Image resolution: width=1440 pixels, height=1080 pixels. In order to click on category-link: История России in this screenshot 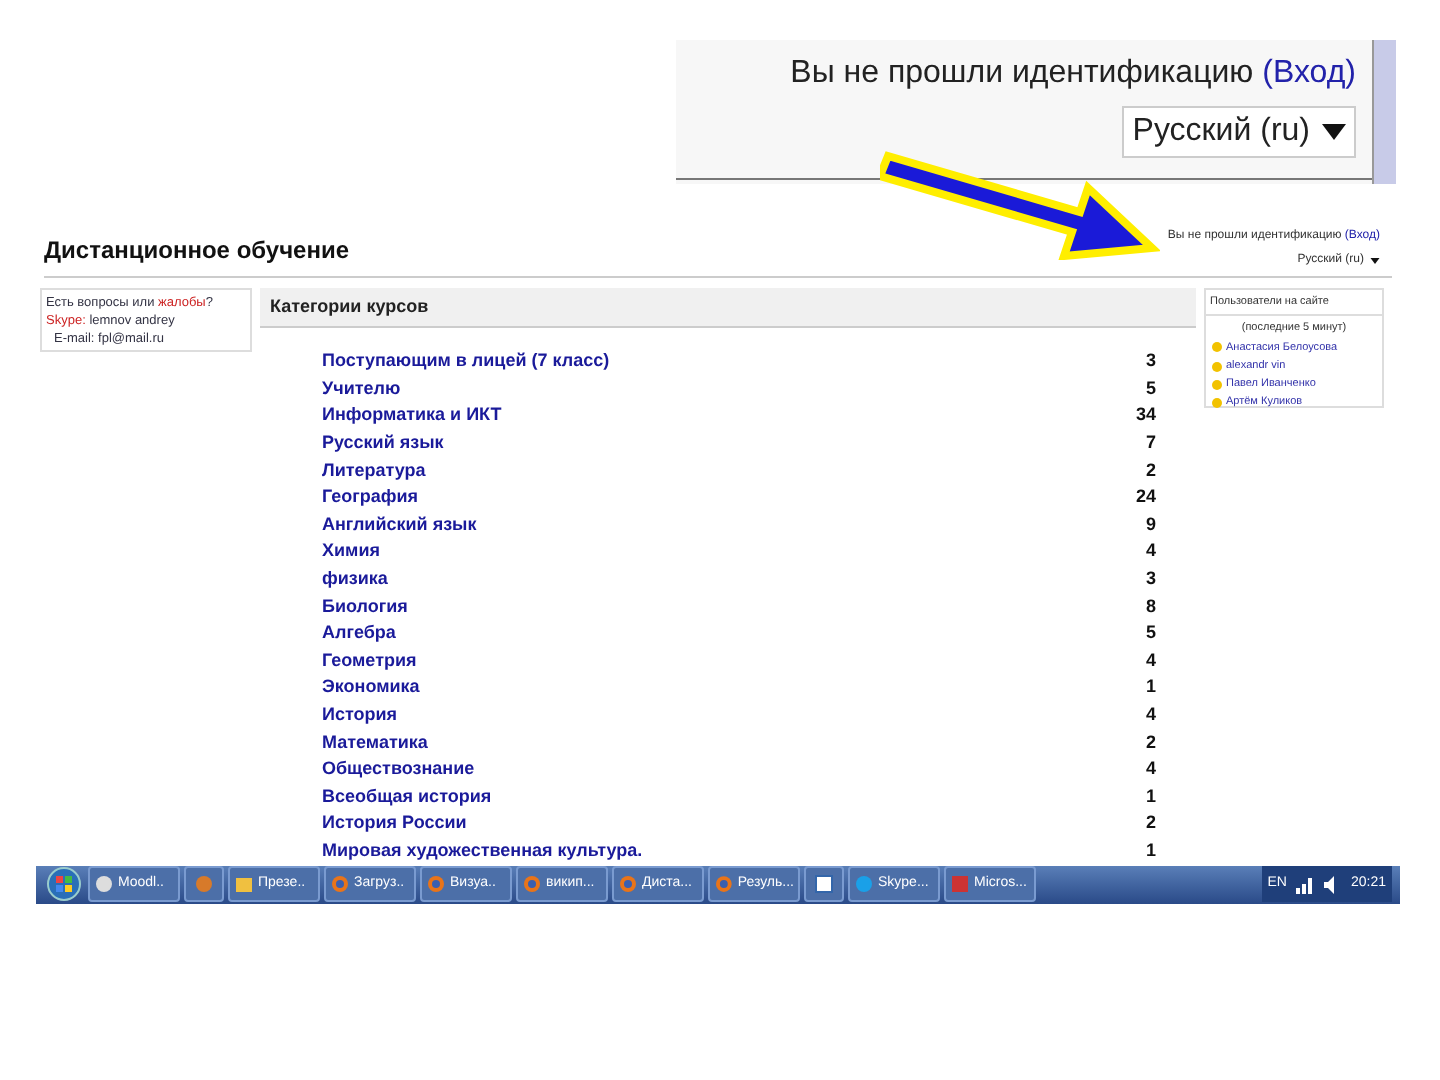, I will do `click(394, 824)`.